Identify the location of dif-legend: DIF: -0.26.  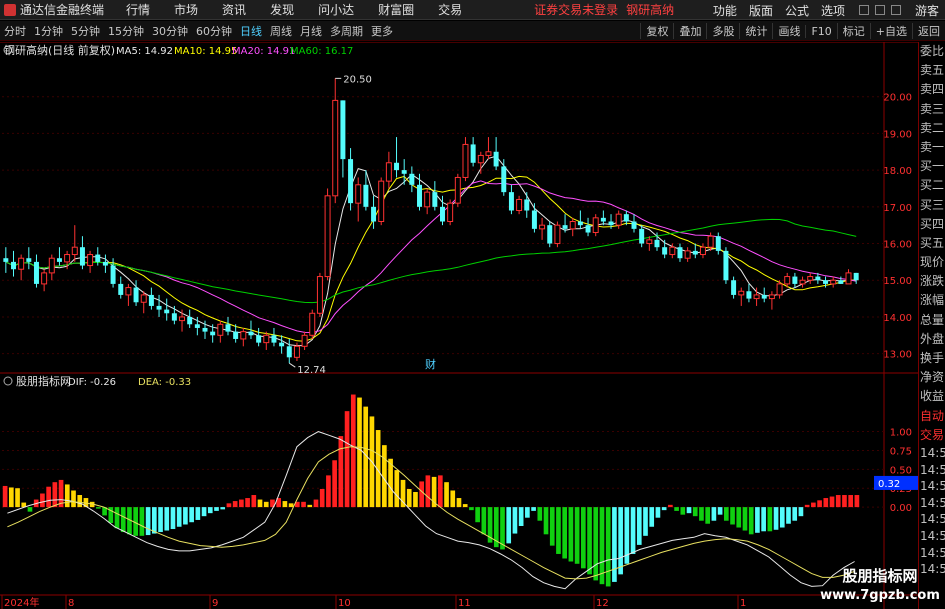
(92, 382).